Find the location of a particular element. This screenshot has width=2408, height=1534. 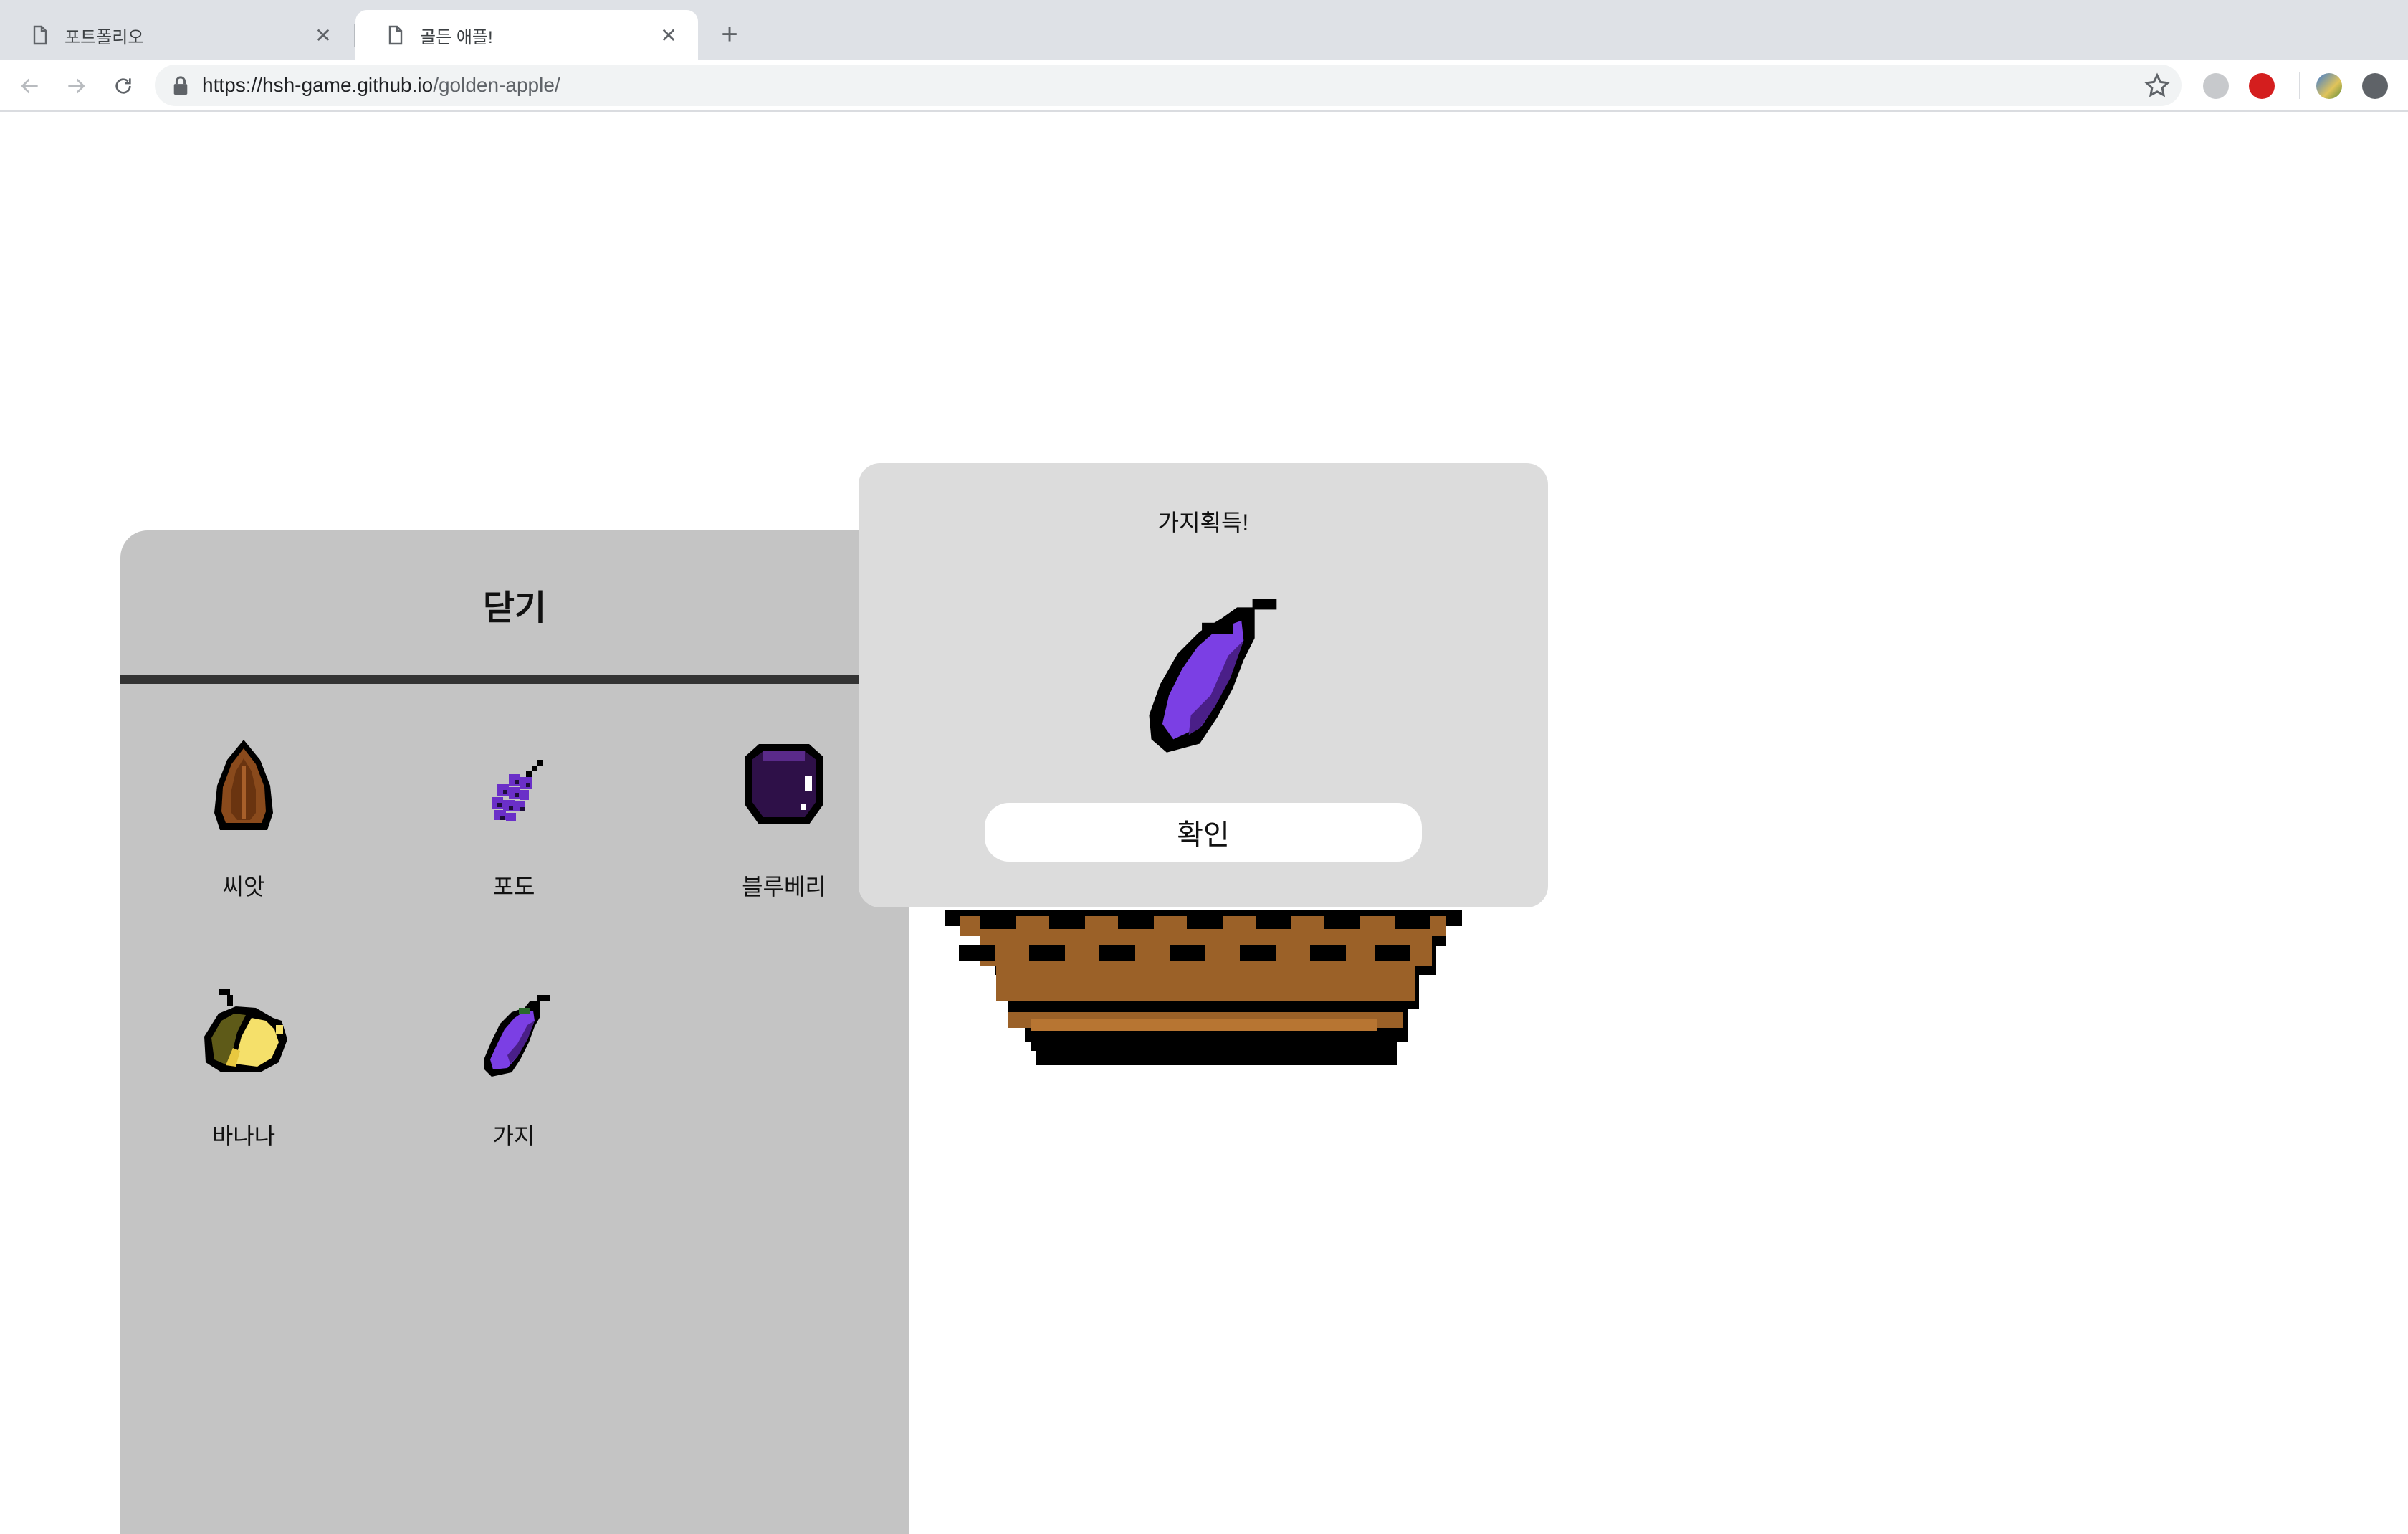

tab-title: 골든 애플! is located at coordinates (456, 37).